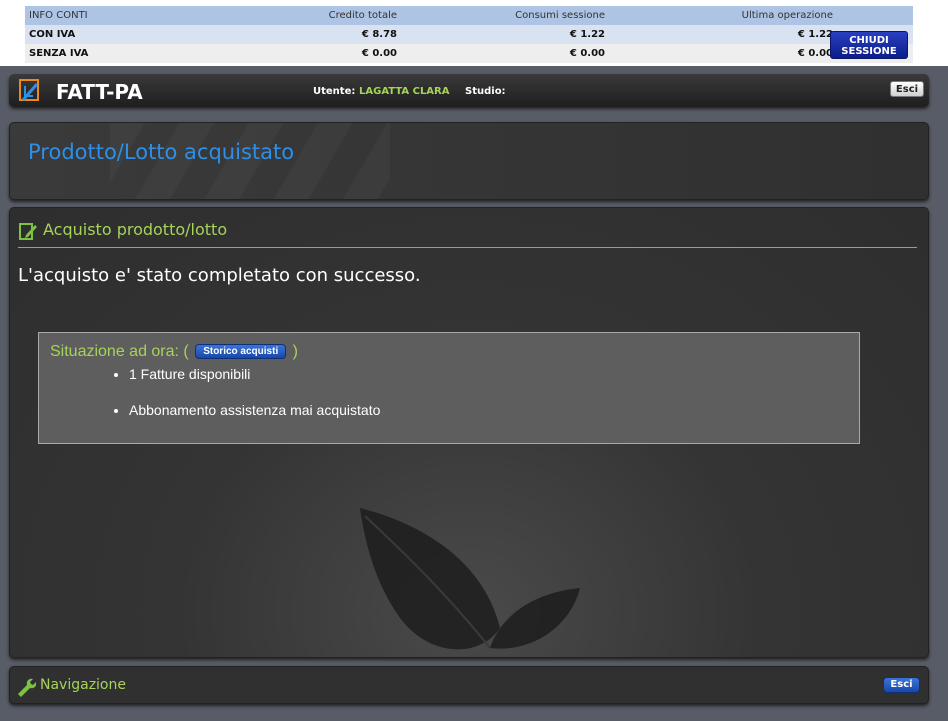  What do you see at coordinates (334, 91) in the screenshot?
I see `user-label: Utente:` at bounding box center [334, 91].